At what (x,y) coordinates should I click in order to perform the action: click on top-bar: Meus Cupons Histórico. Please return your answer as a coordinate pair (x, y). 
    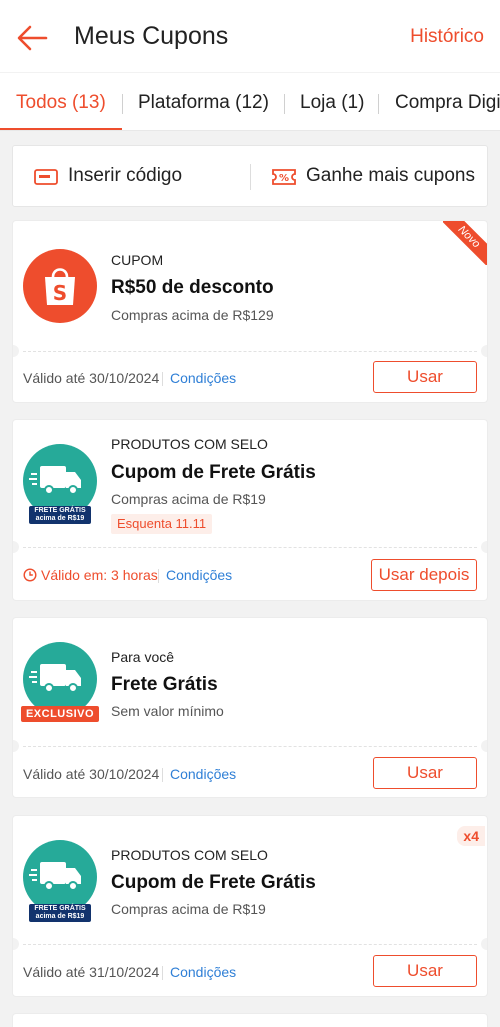
    Looking at the image, I should click on (250, 36).